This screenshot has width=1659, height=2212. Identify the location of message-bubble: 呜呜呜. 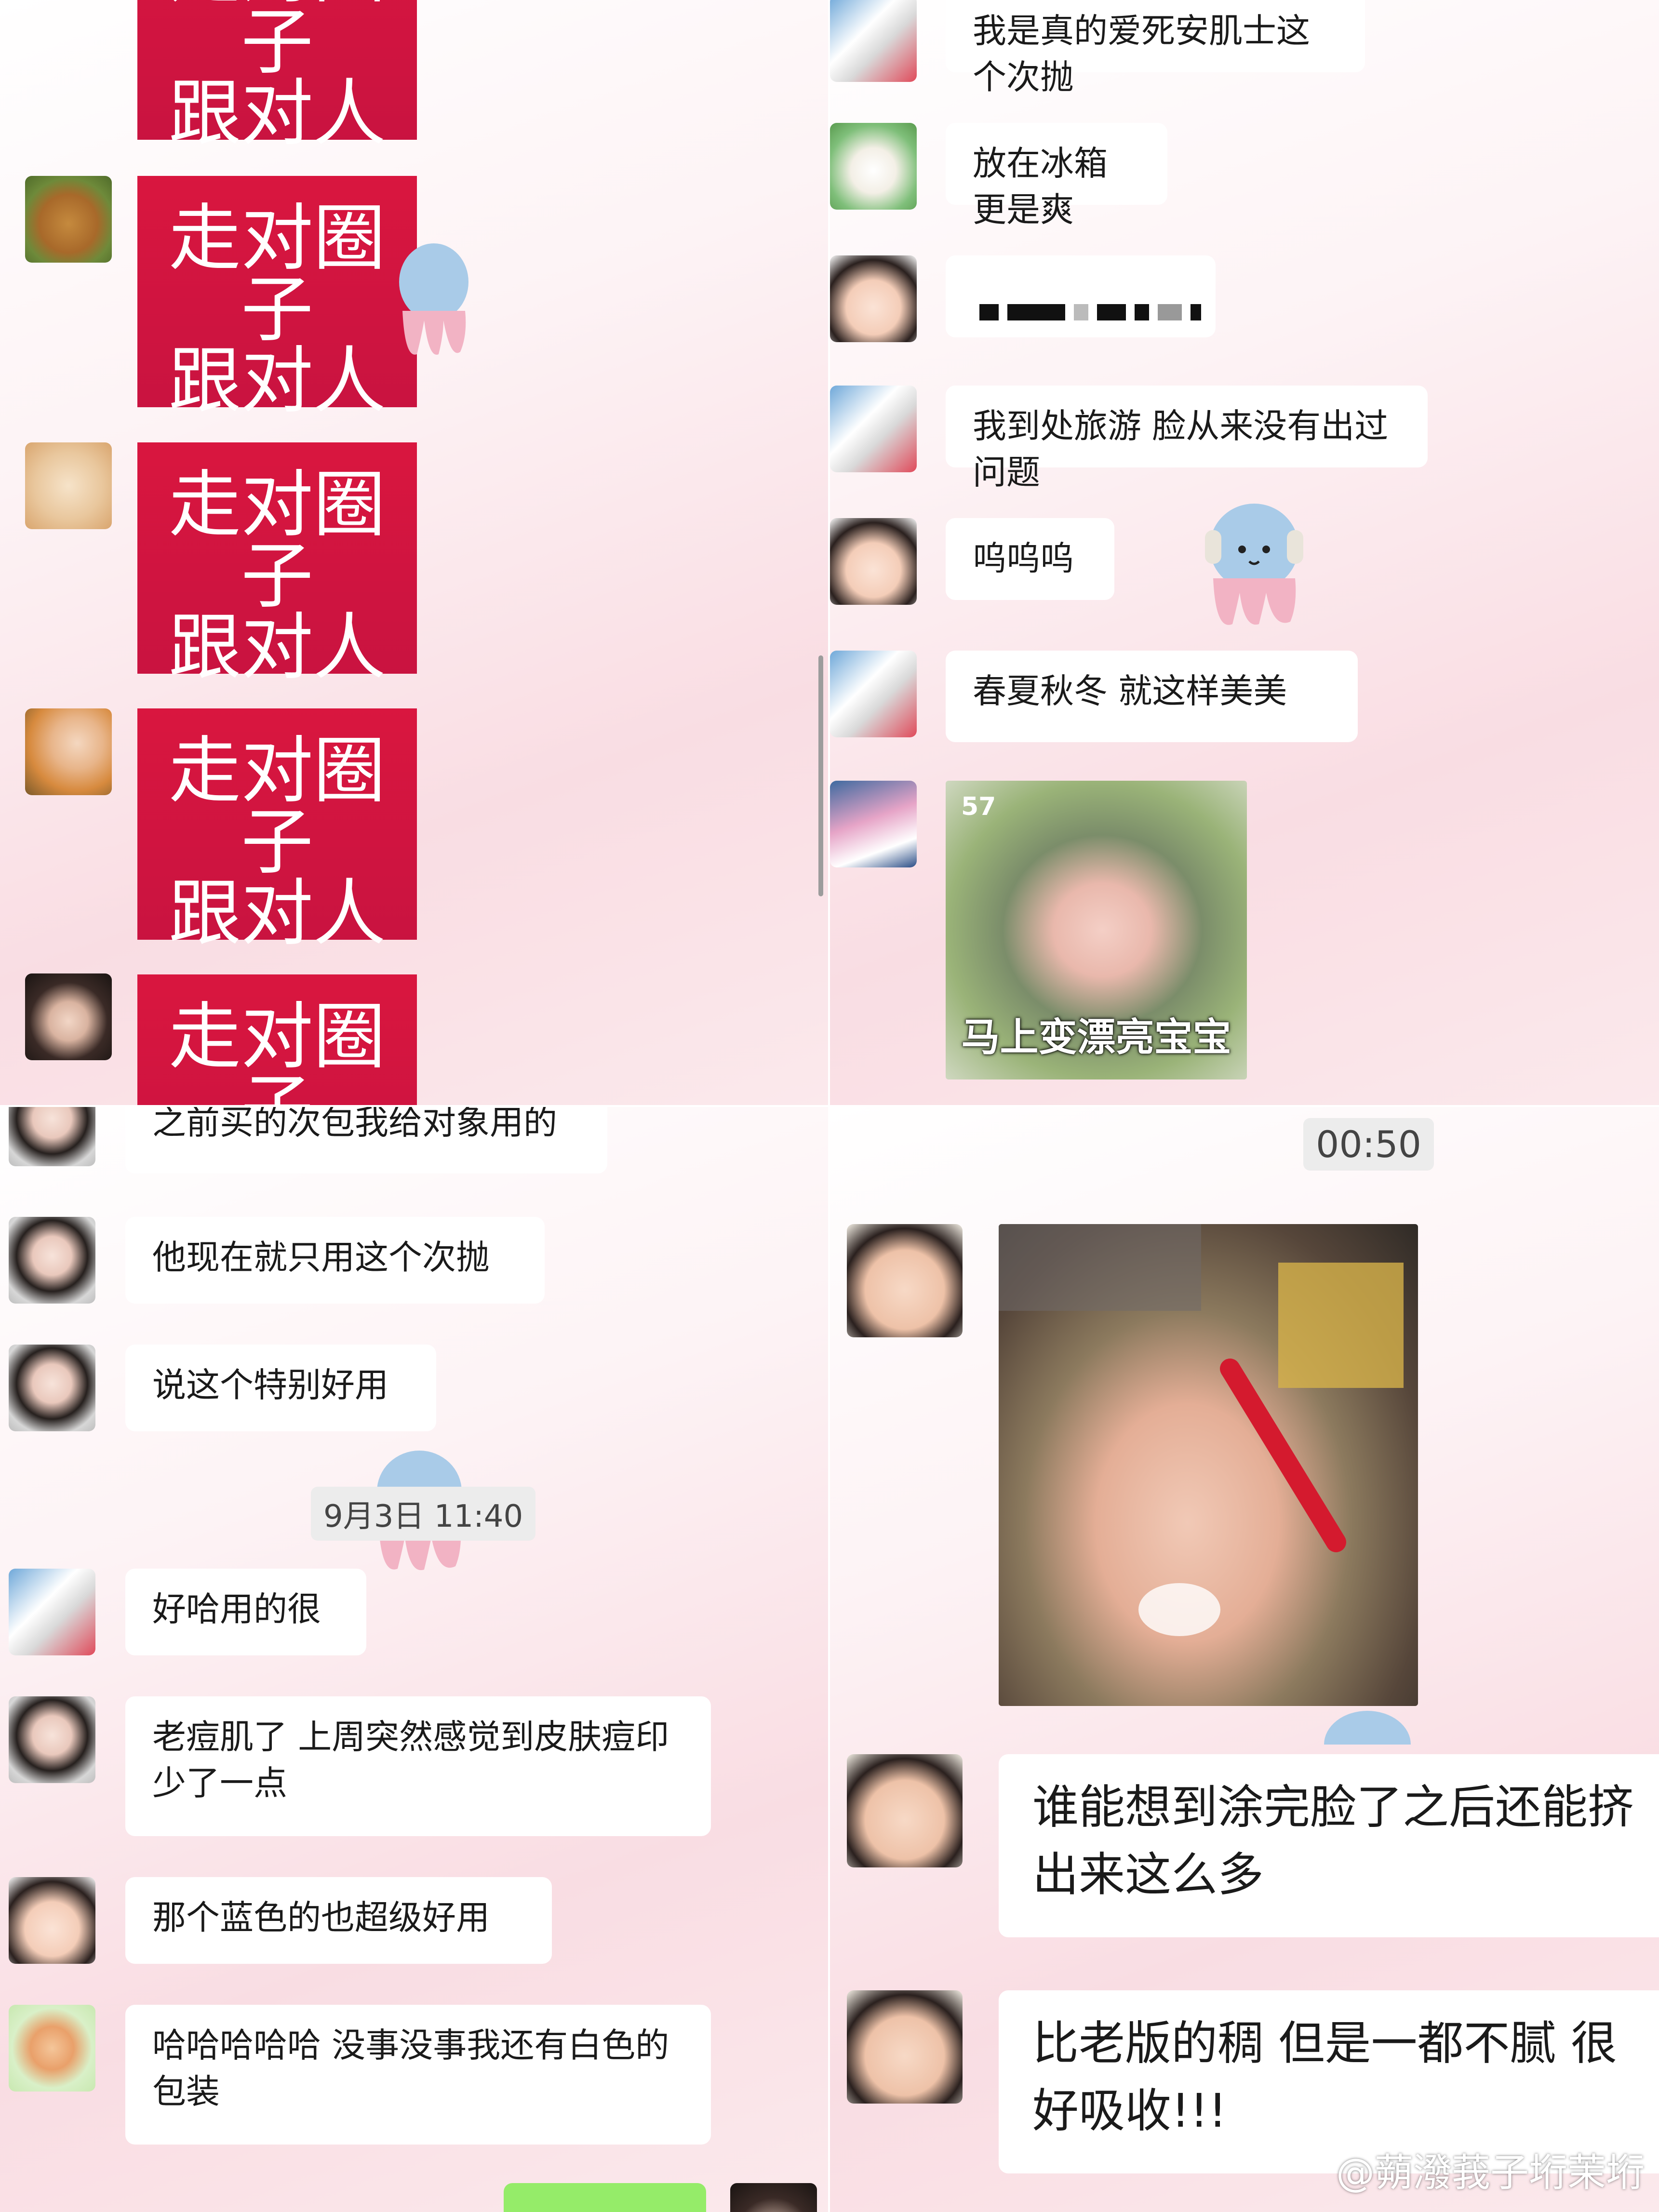
(1030, 559).